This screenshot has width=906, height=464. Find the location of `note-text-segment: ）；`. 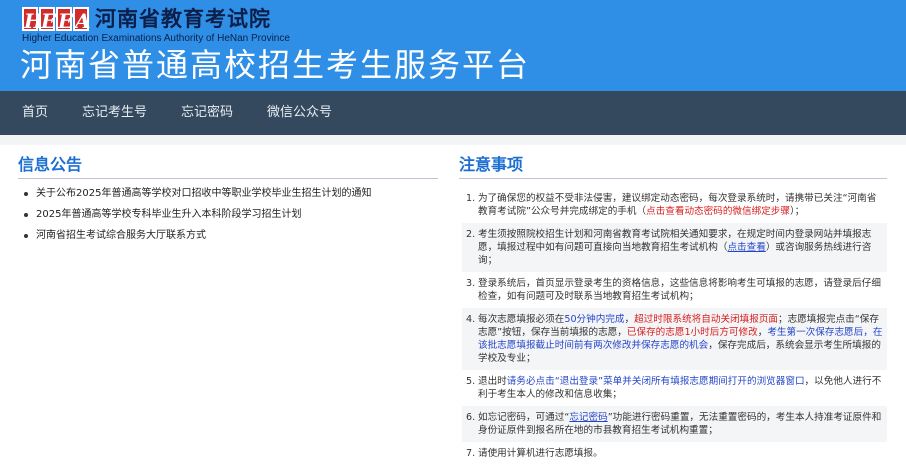

note-text-segment: ）； is located at coordinates (797, 211).